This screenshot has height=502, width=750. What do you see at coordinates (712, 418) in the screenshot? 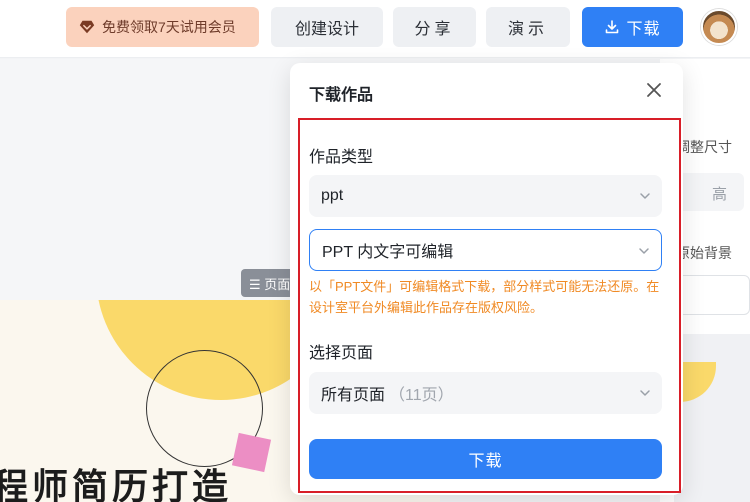
I see `page-thumbnail` at bounding box center [712, 418].